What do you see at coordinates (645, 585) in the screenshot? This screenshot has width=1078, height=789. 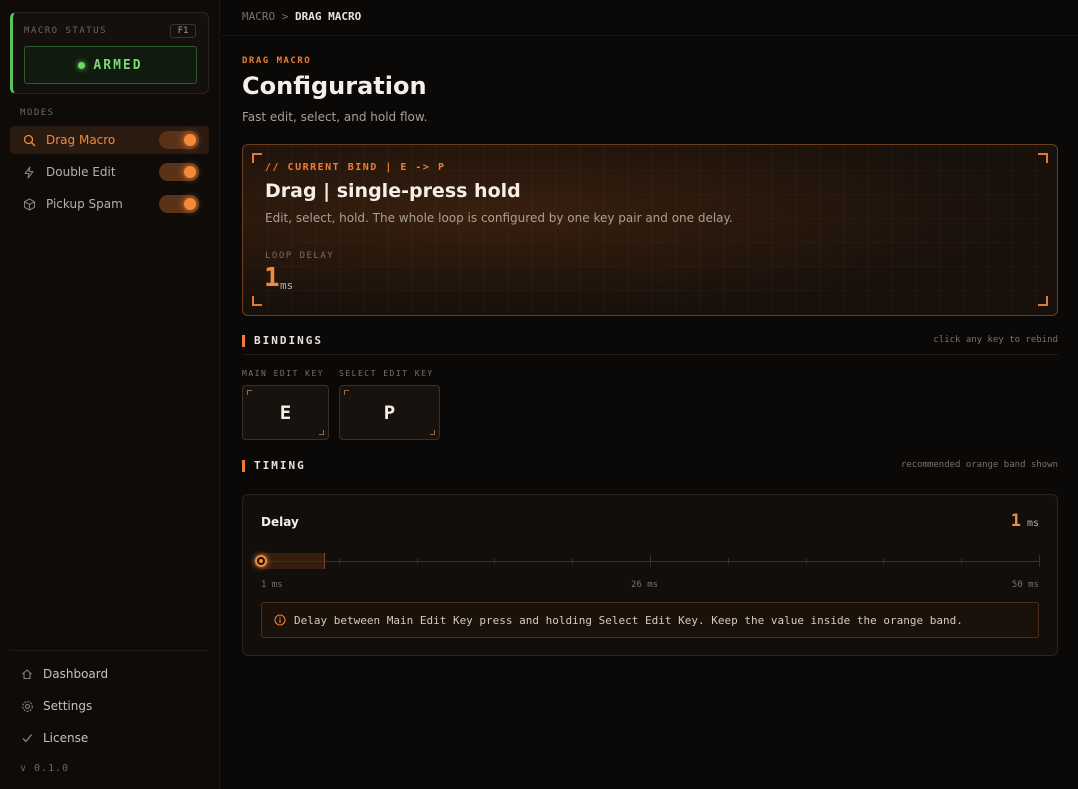 I see `slider-mid-label: 26 ms` at bounding box center [645, 585].